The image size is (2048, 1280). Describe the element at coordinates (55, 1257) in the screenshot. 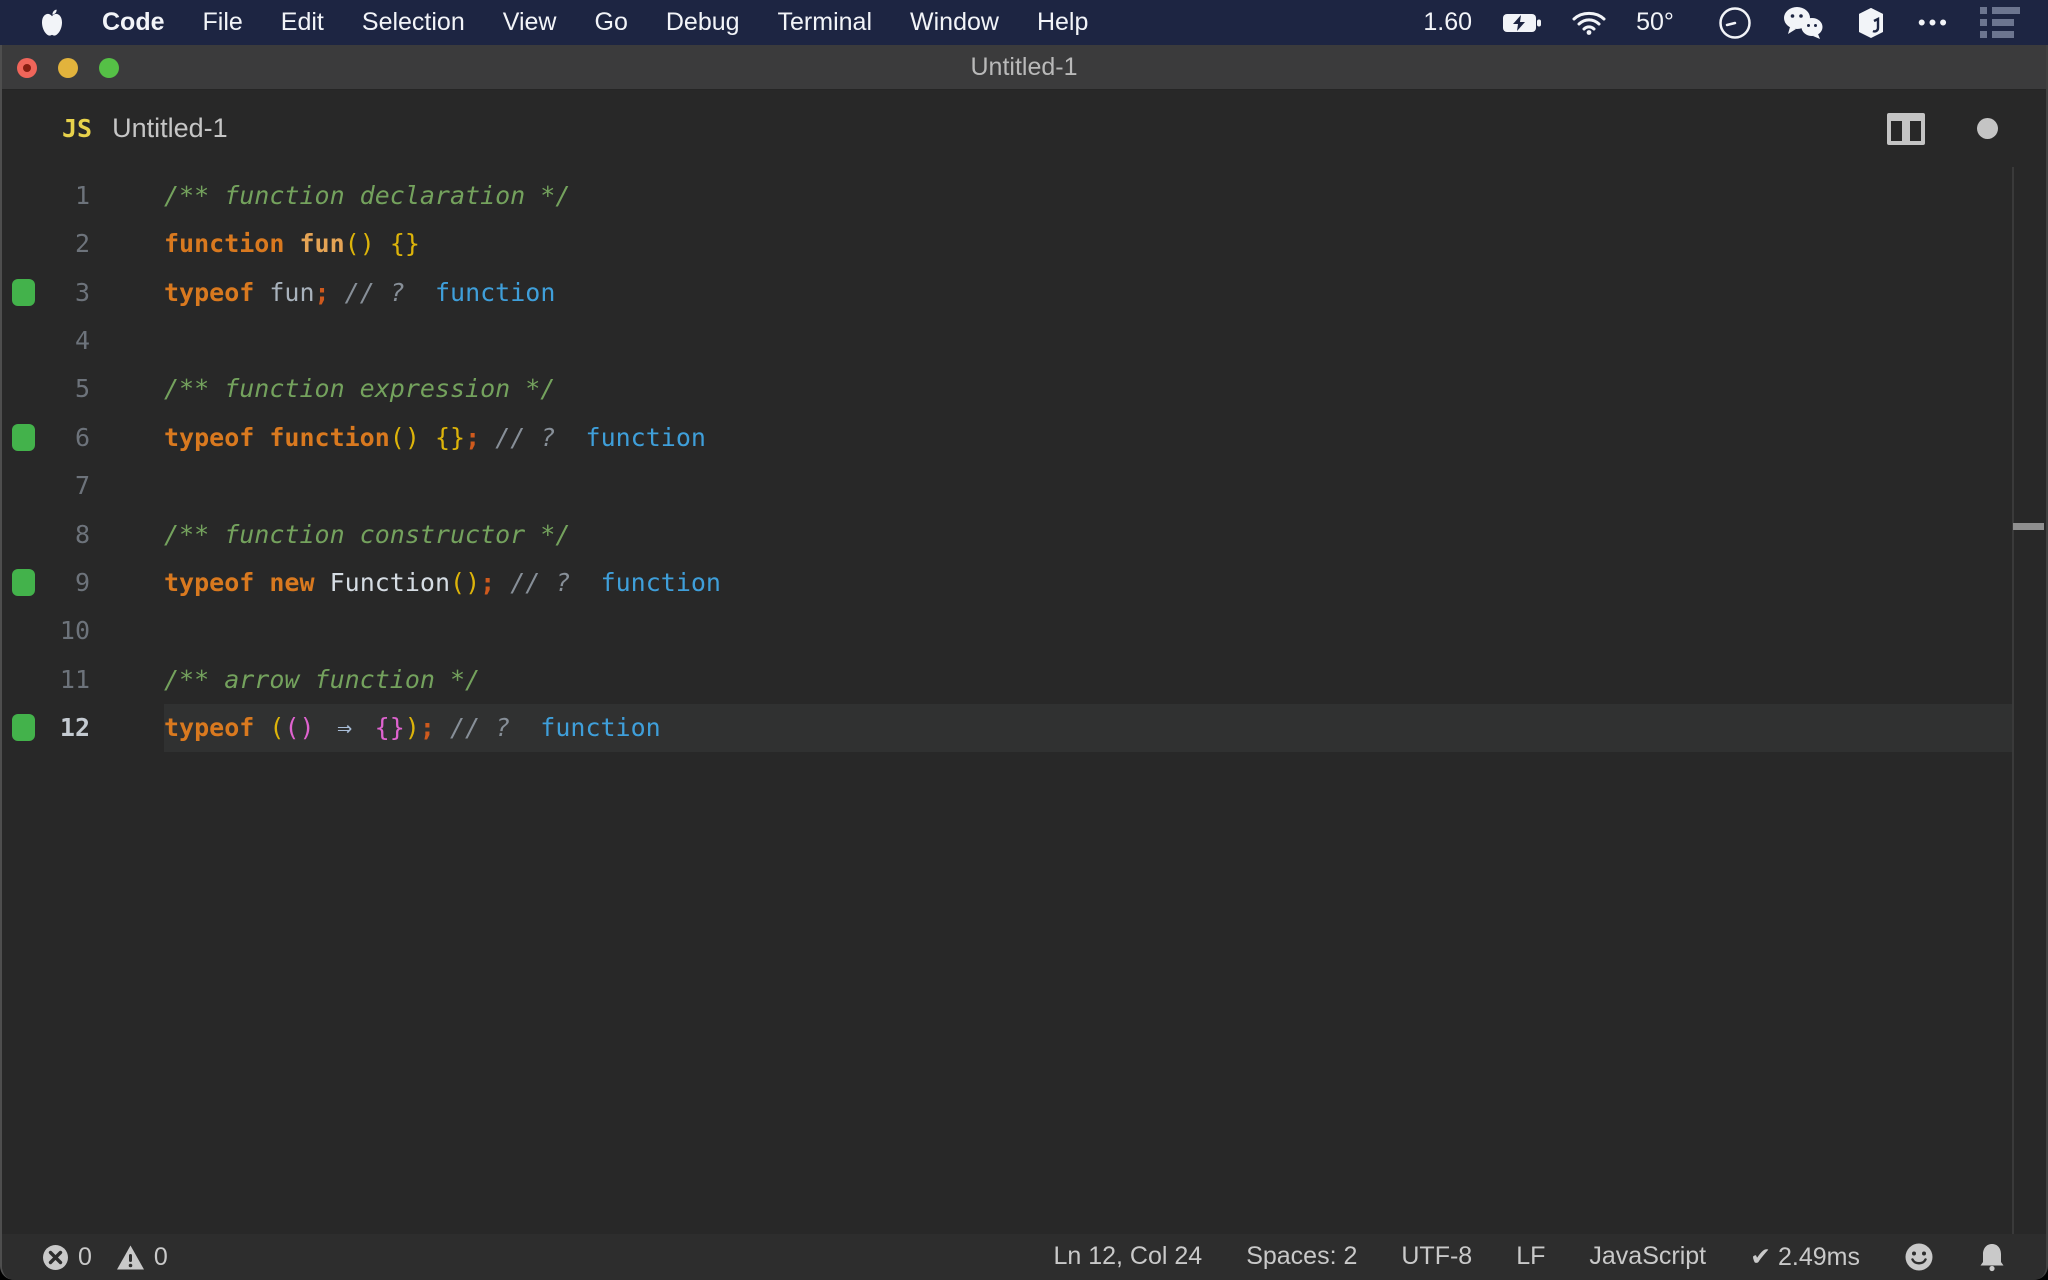

I see `errors-icon` at that location.